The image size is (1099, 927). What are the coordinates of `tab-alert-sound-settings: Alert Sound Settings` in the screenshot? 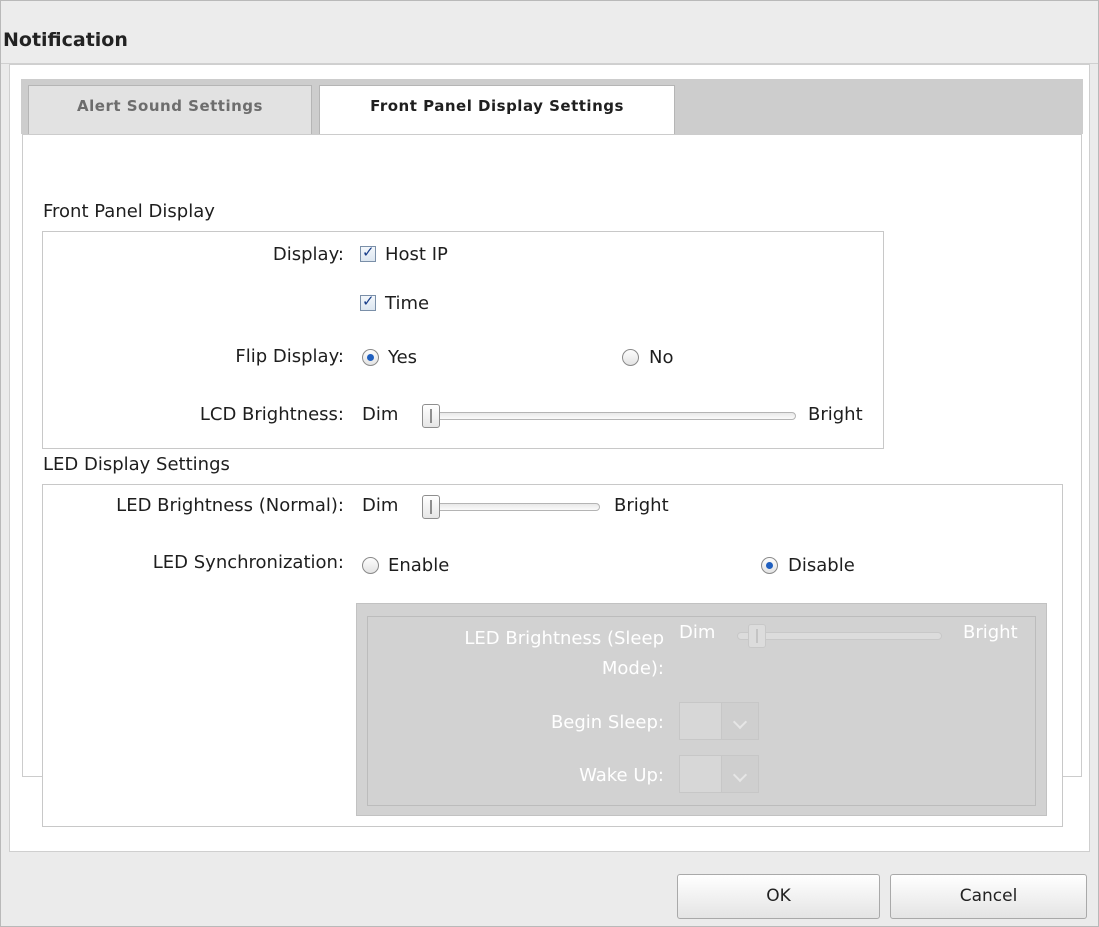 It's located at (170, 109).